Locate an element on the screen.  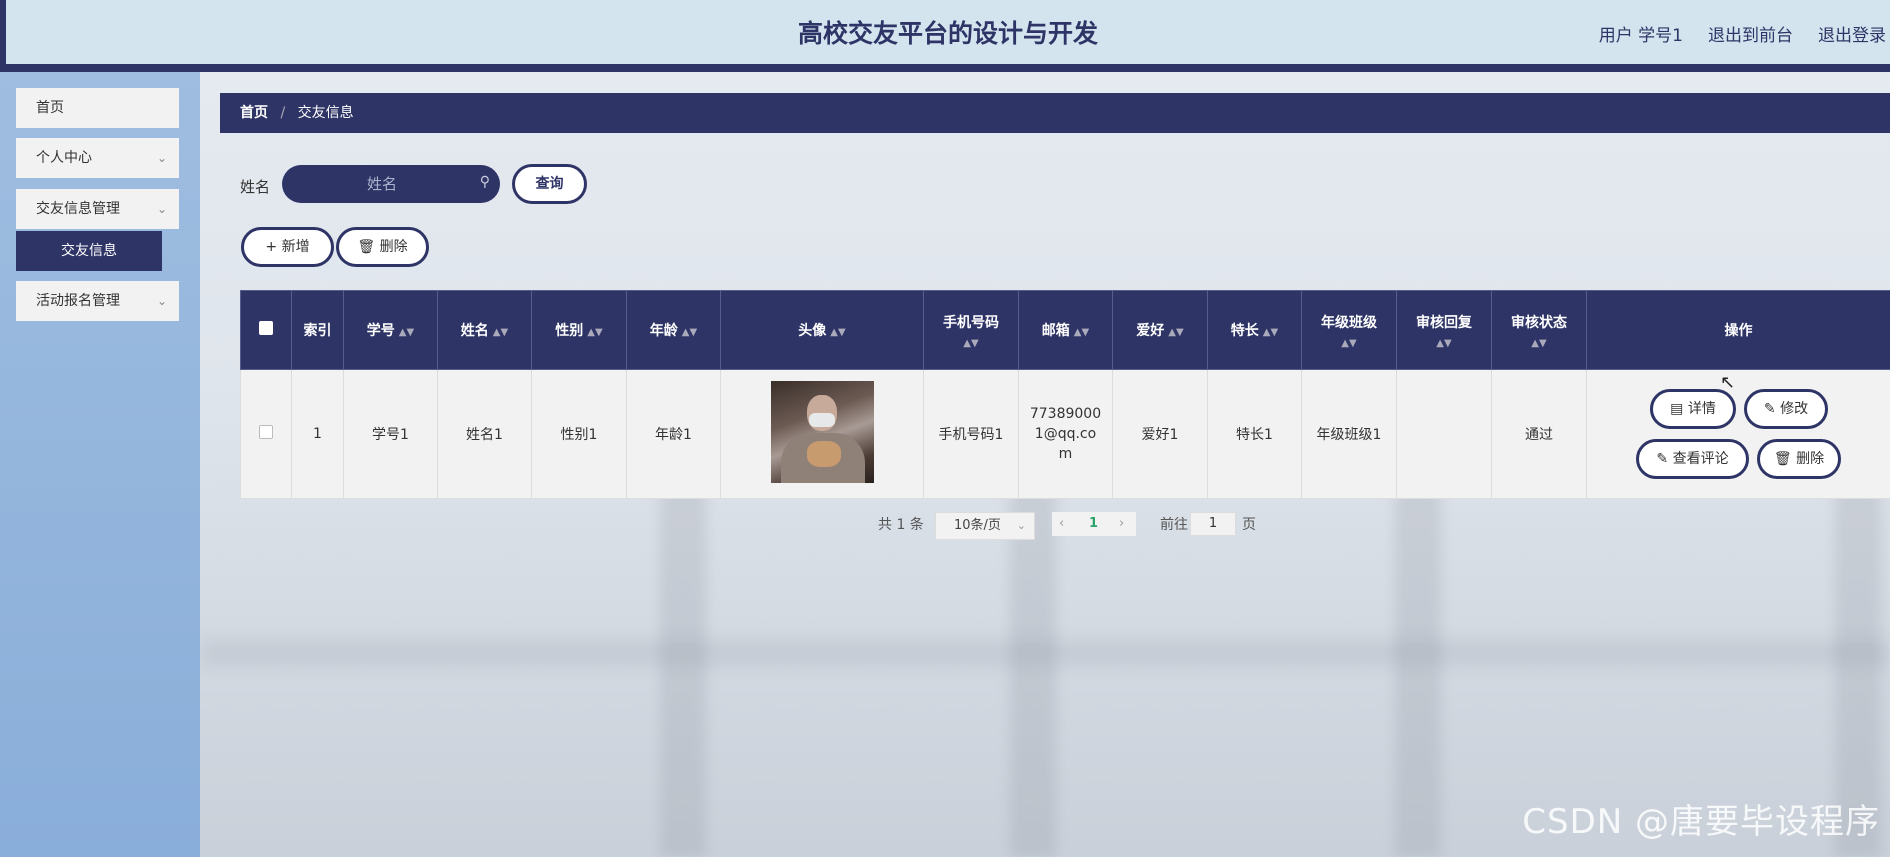
sidebar-item-dating-info-management: 交友信息管理 ⌄ is located at coordinates (97, 209).